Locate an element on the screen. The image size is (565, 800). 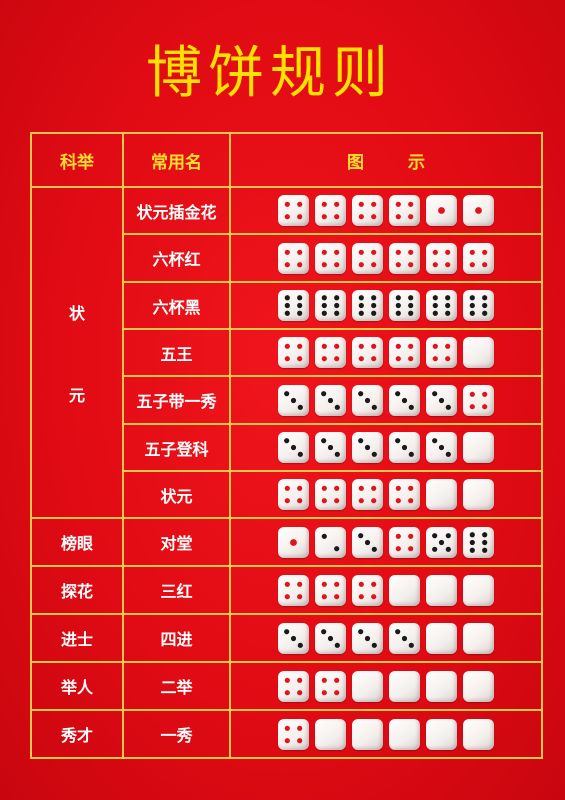
table-row: 榜眼 对堂 is located at coordinates (286, 542).